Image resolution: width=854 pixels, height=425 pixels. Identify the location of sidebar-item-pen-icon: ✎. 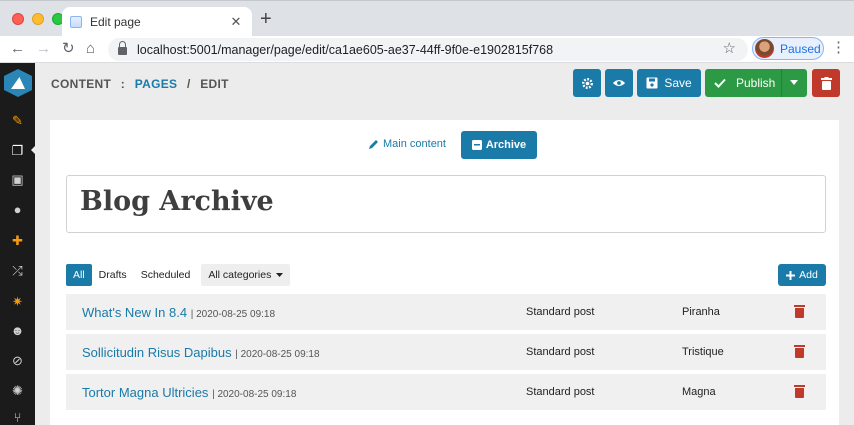
(17, 121).